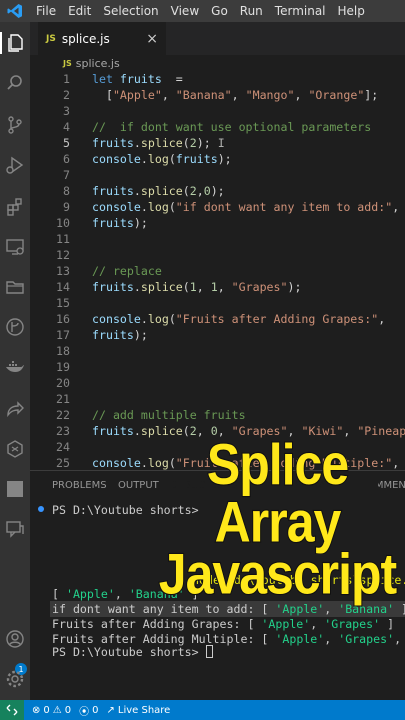 The image size is (405, 720). Describe the element at coordinates (317, 624) in the screenshot. I see `terminal-token: ,` at that location.